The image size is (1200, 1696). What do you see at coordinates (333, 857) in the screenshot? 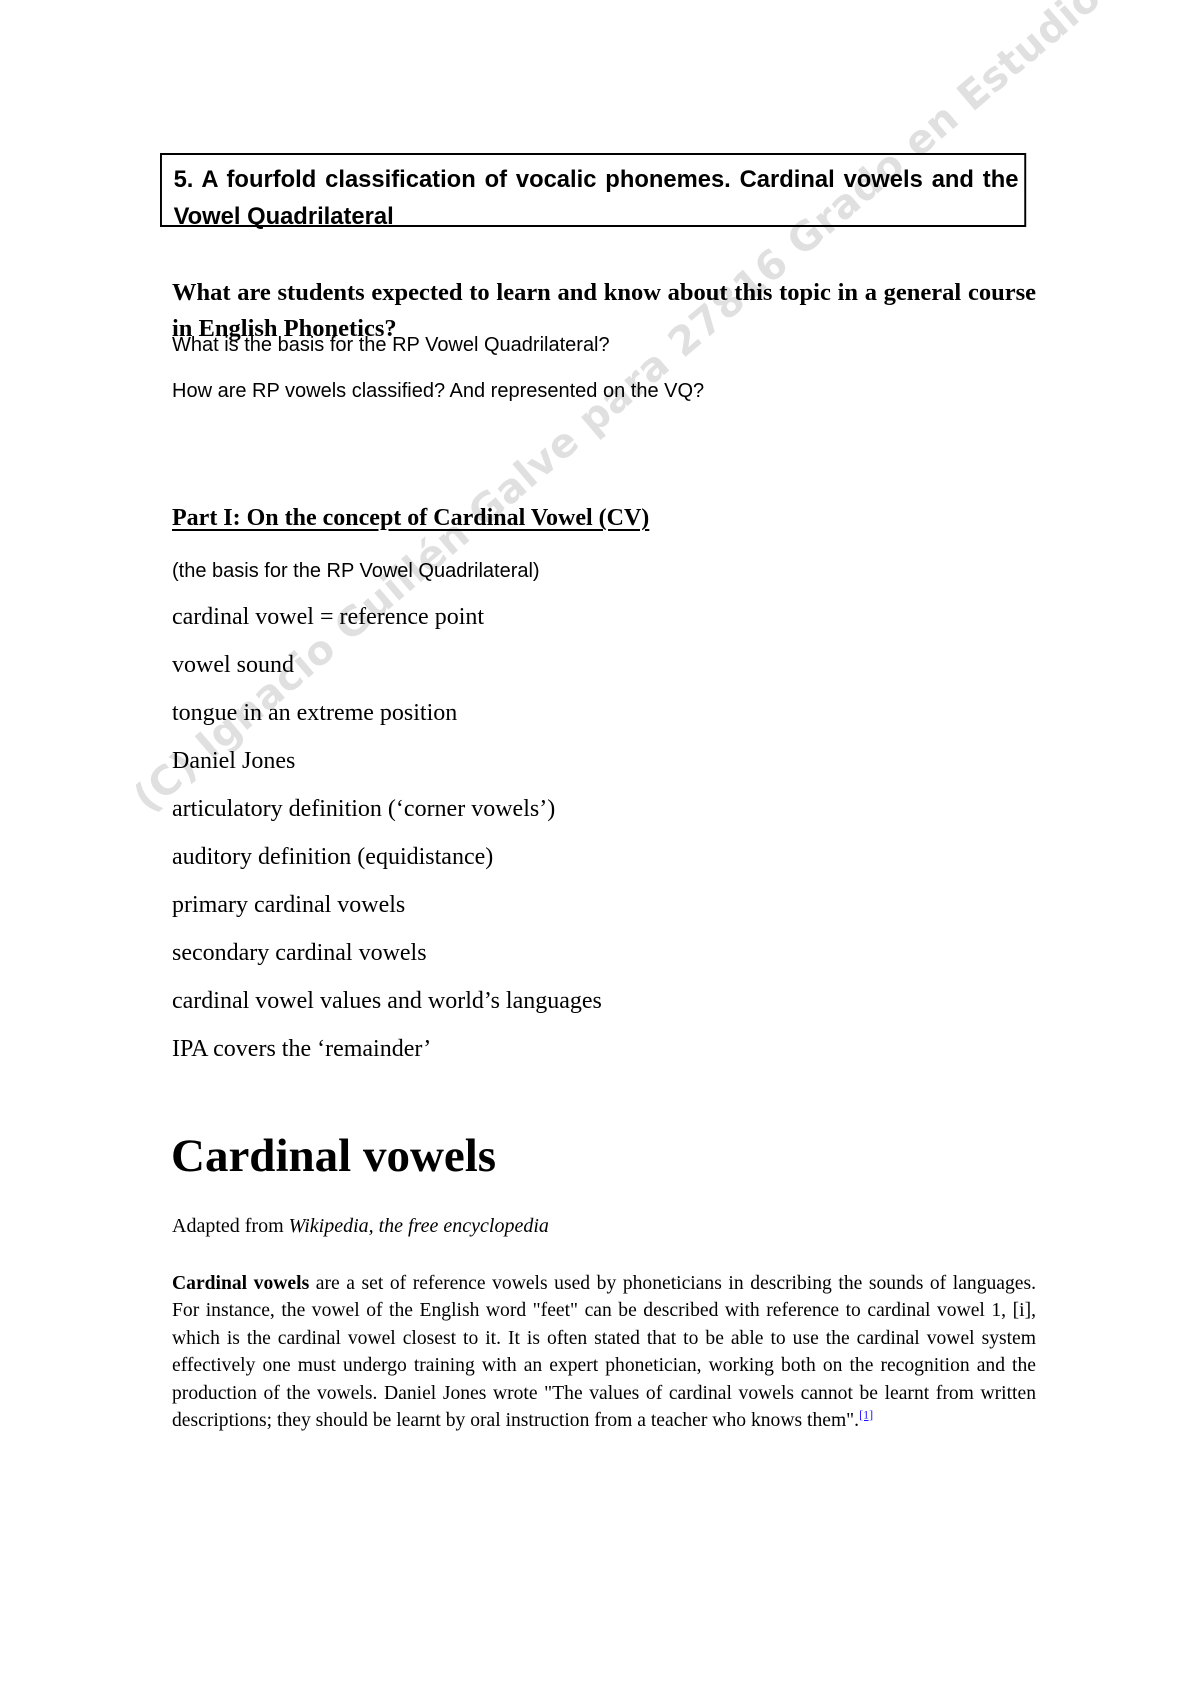
I see `point-item: auditory definition (equidistance)` at bounding box center [333, 857].